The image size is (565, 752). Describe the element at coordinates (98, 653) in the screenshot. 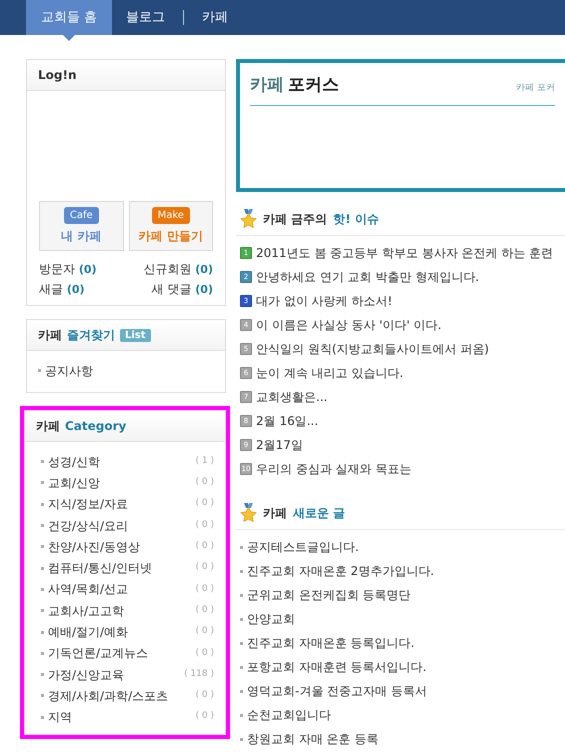

I see `category-link: 기독언론/교계뉴스` at that location.